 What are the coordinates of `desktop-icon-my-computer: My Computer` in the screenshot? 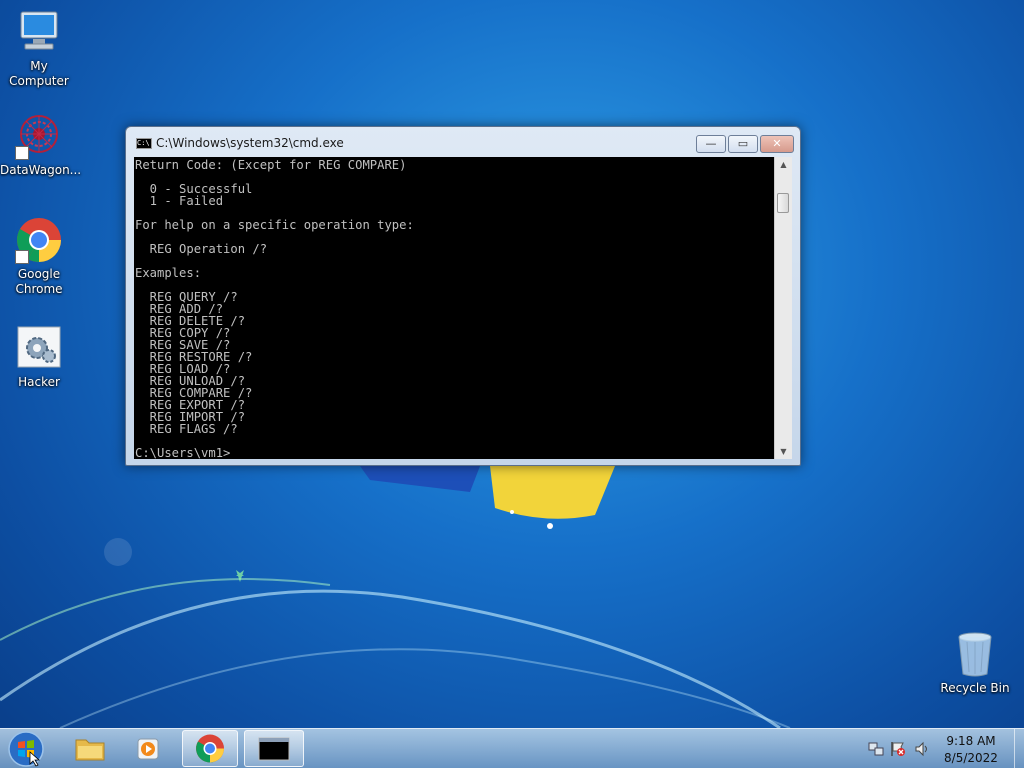 It's located at (39, 48).